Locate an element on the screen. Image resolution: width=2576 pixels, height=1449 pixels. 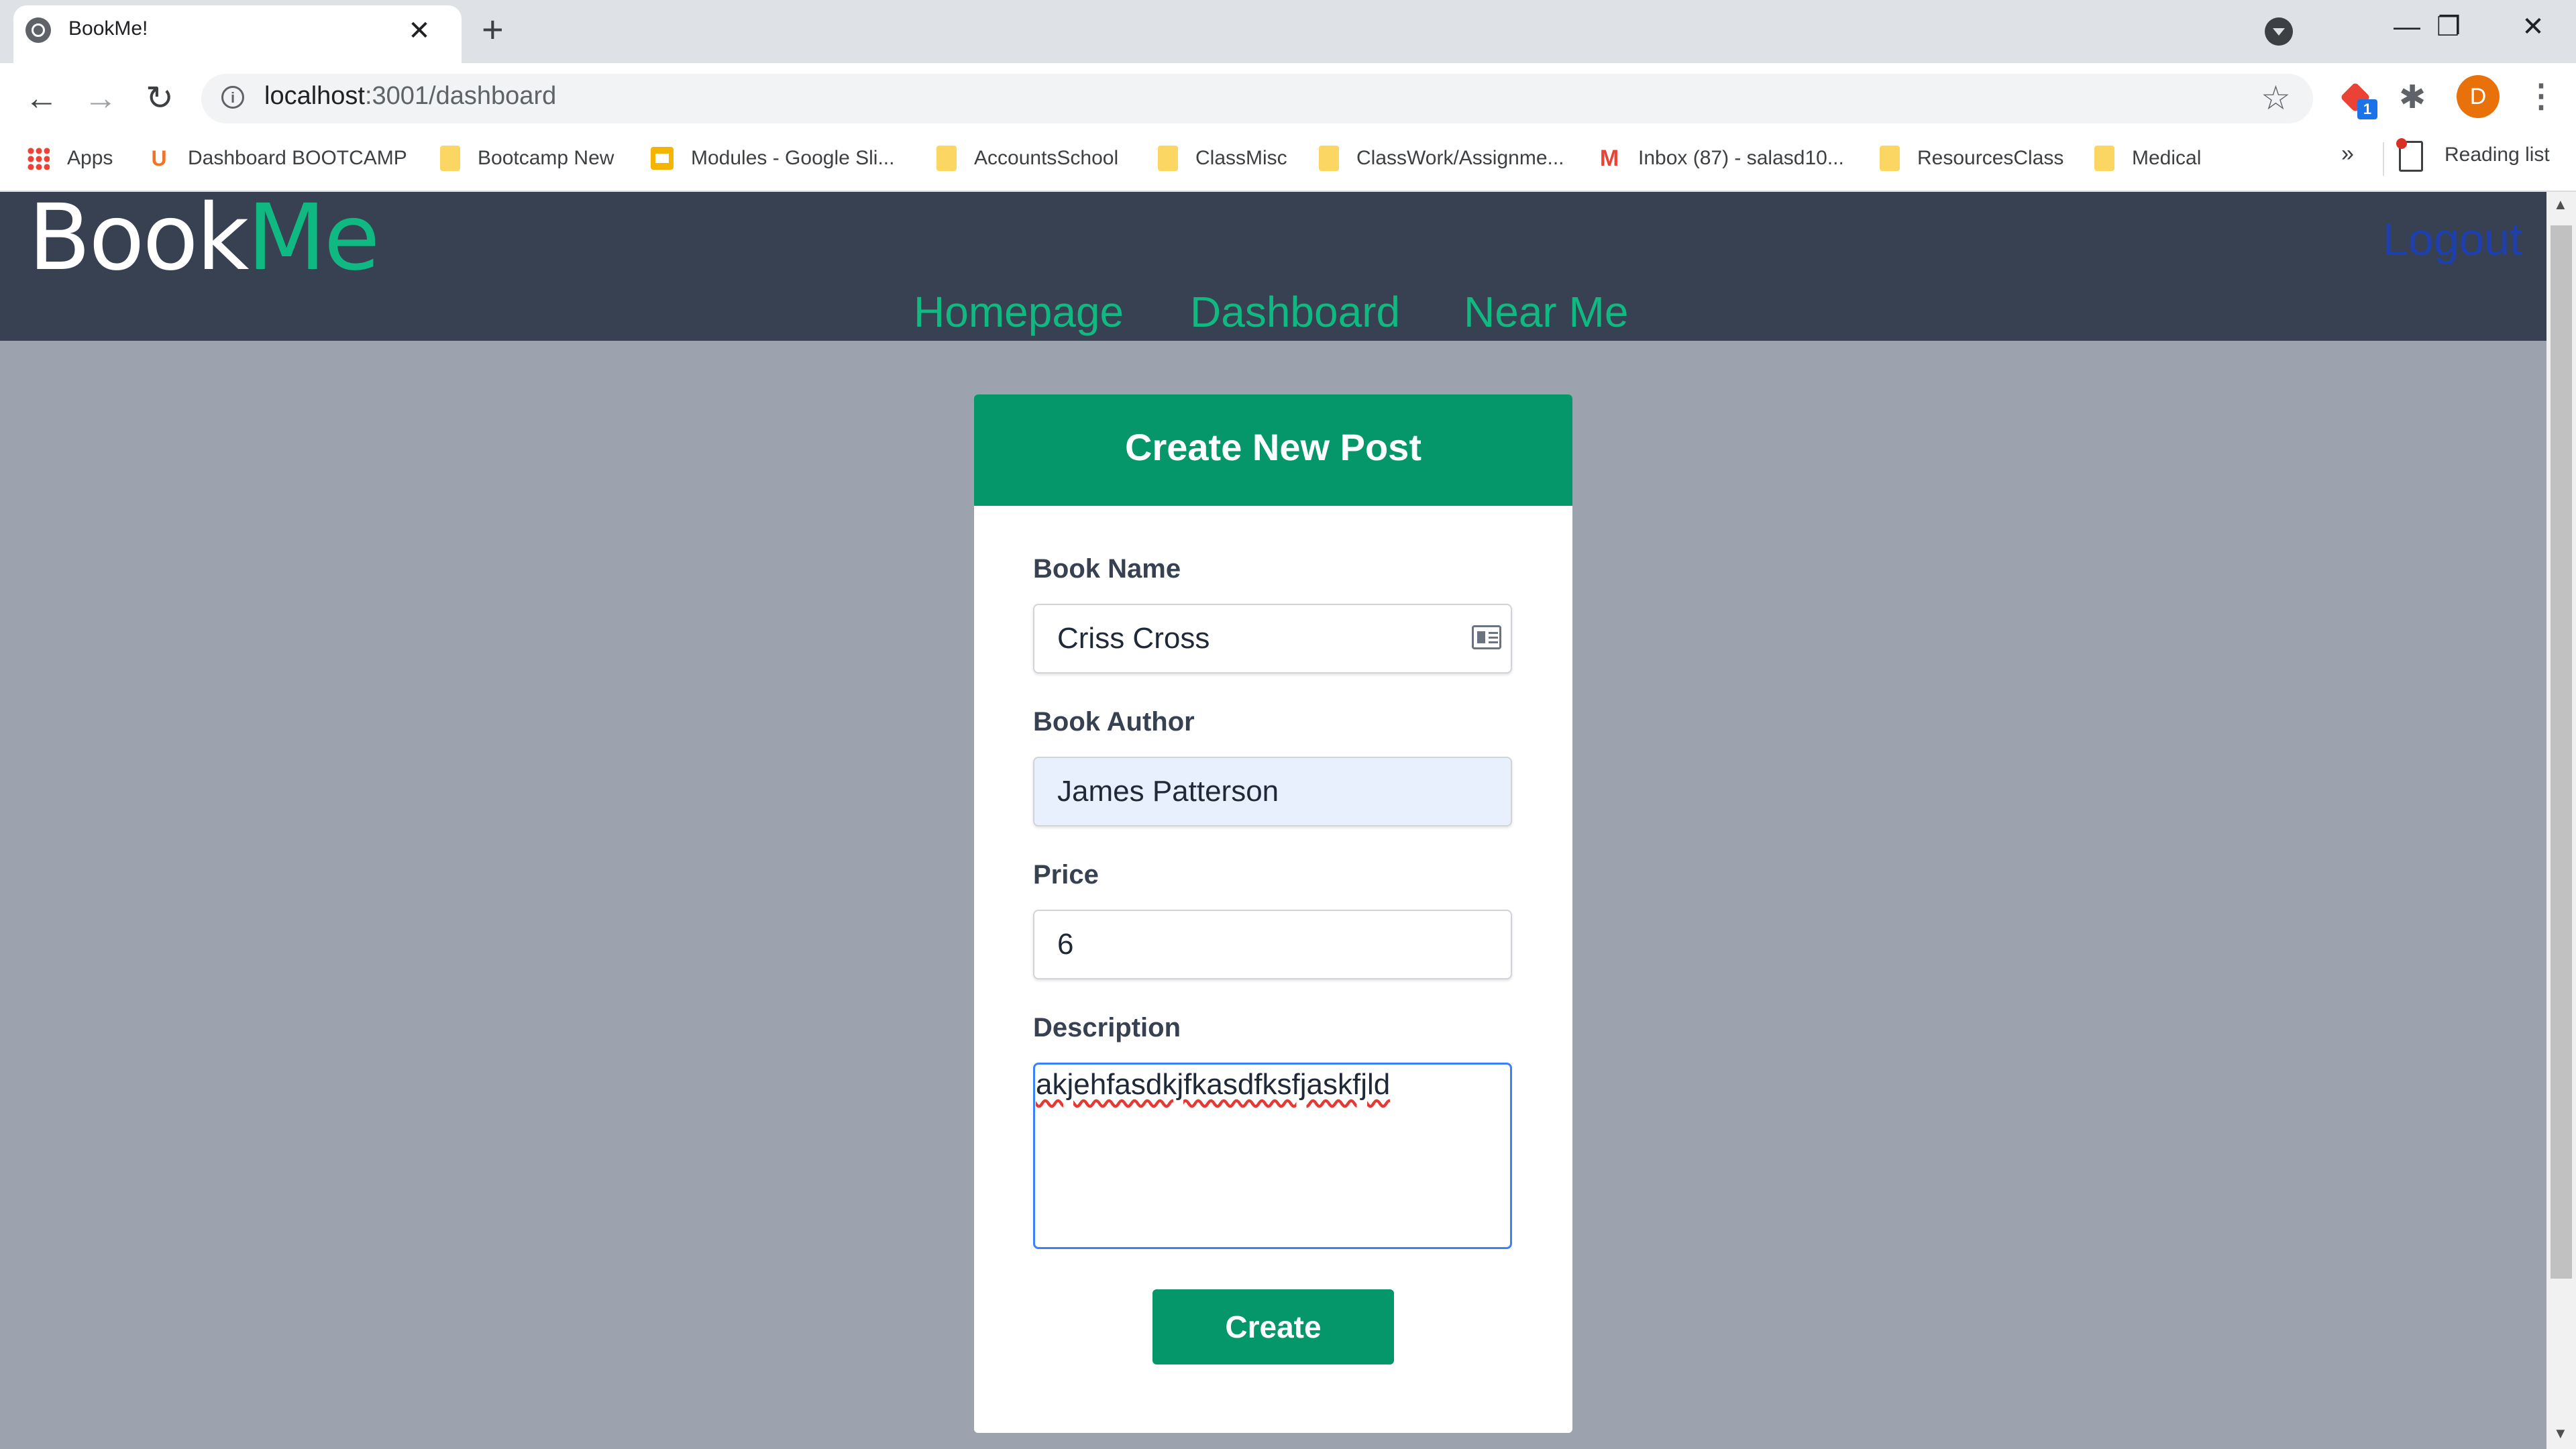
book-name-input is located at coordinates (1272, 639).